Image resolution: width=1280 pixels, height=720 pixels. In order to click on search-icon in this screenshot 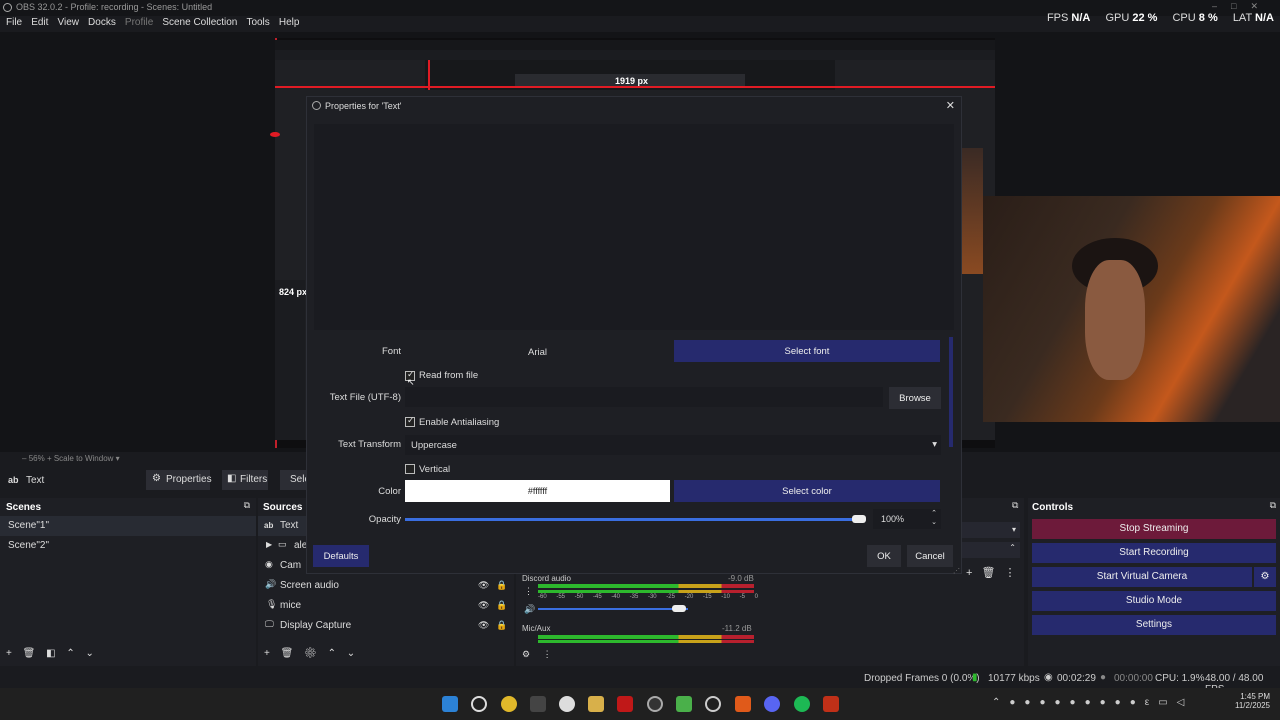, I will do `click(479, 704)`.